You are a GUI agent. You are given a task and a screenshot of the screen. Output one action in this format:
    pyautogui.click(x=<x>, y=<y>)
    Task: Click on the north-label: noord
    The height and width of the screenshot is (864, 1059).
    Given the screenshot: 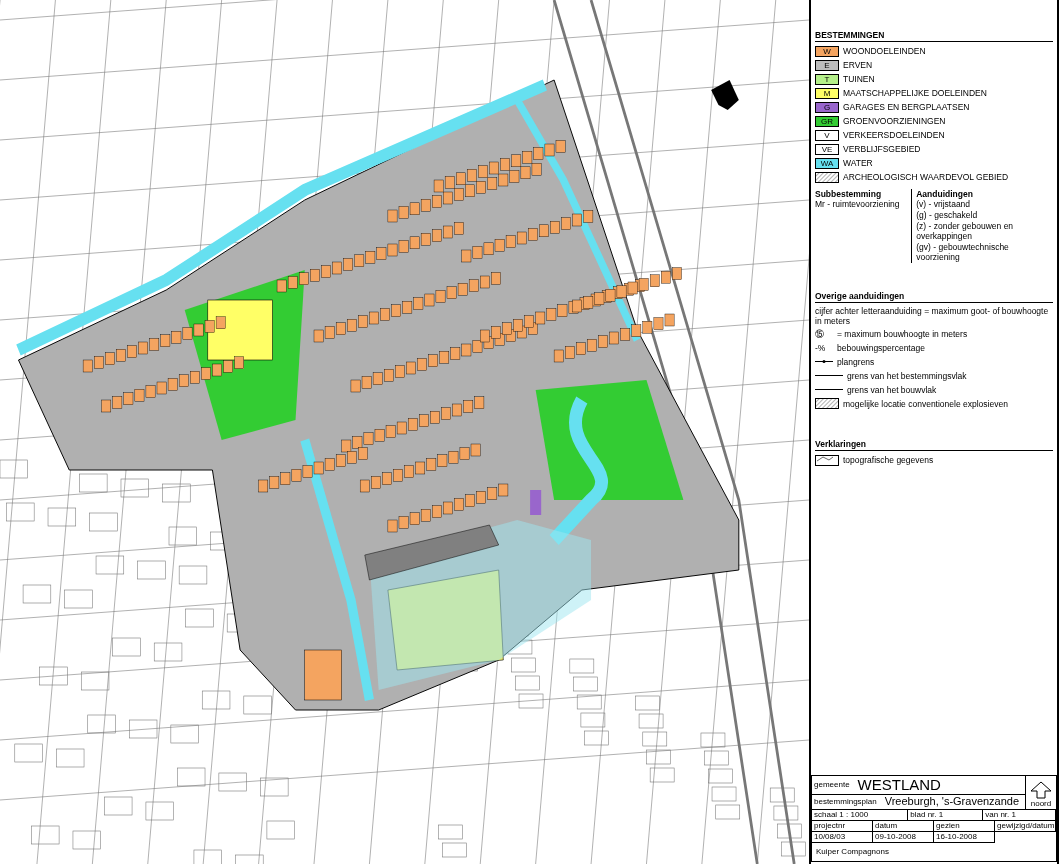 What is the action you would take?
    pyautogui.click(x=1041, y=804)
    